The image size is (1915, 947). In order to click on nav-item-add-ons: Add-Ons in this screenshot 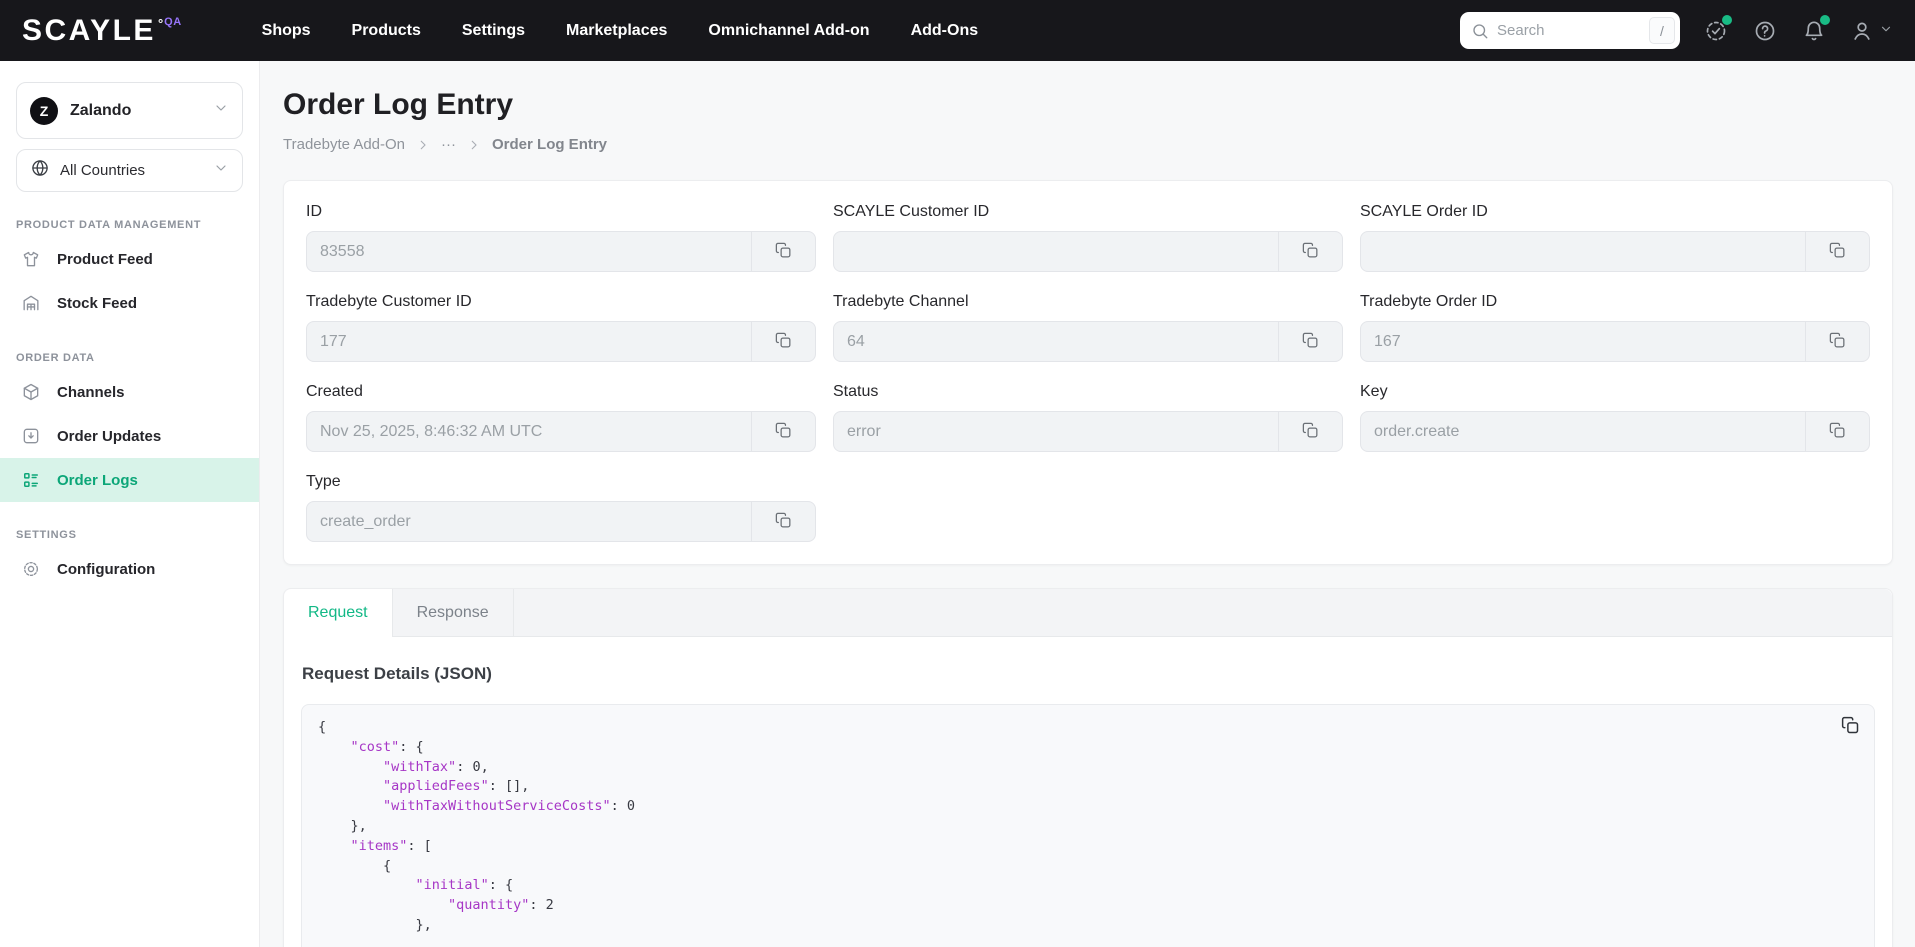, I will do `click(945, 31)`.